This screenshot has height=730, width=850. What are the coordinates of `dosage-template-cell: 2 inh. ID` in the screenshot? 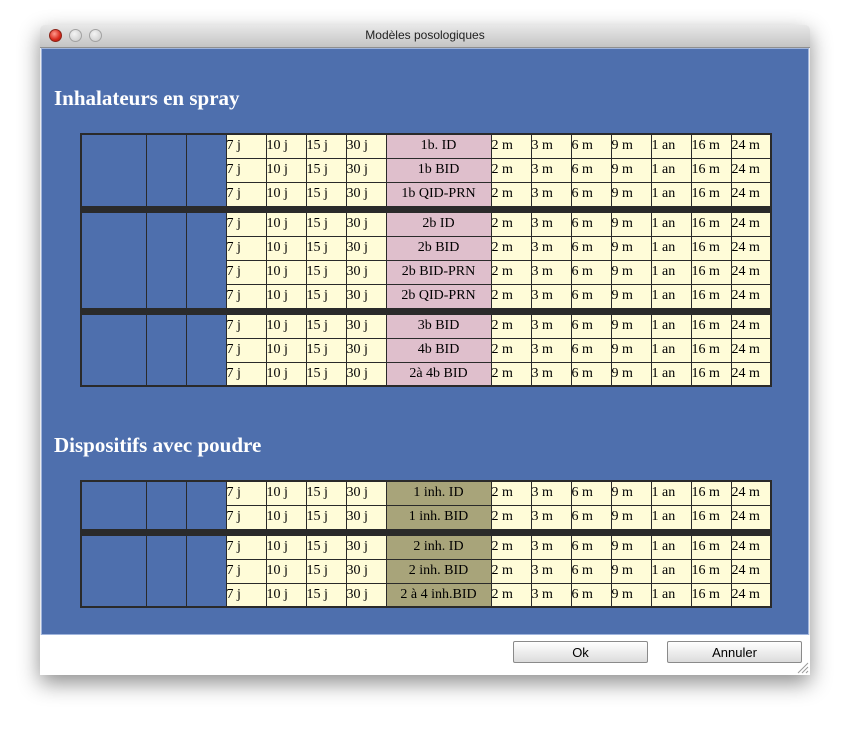 It's located at (438, 547).